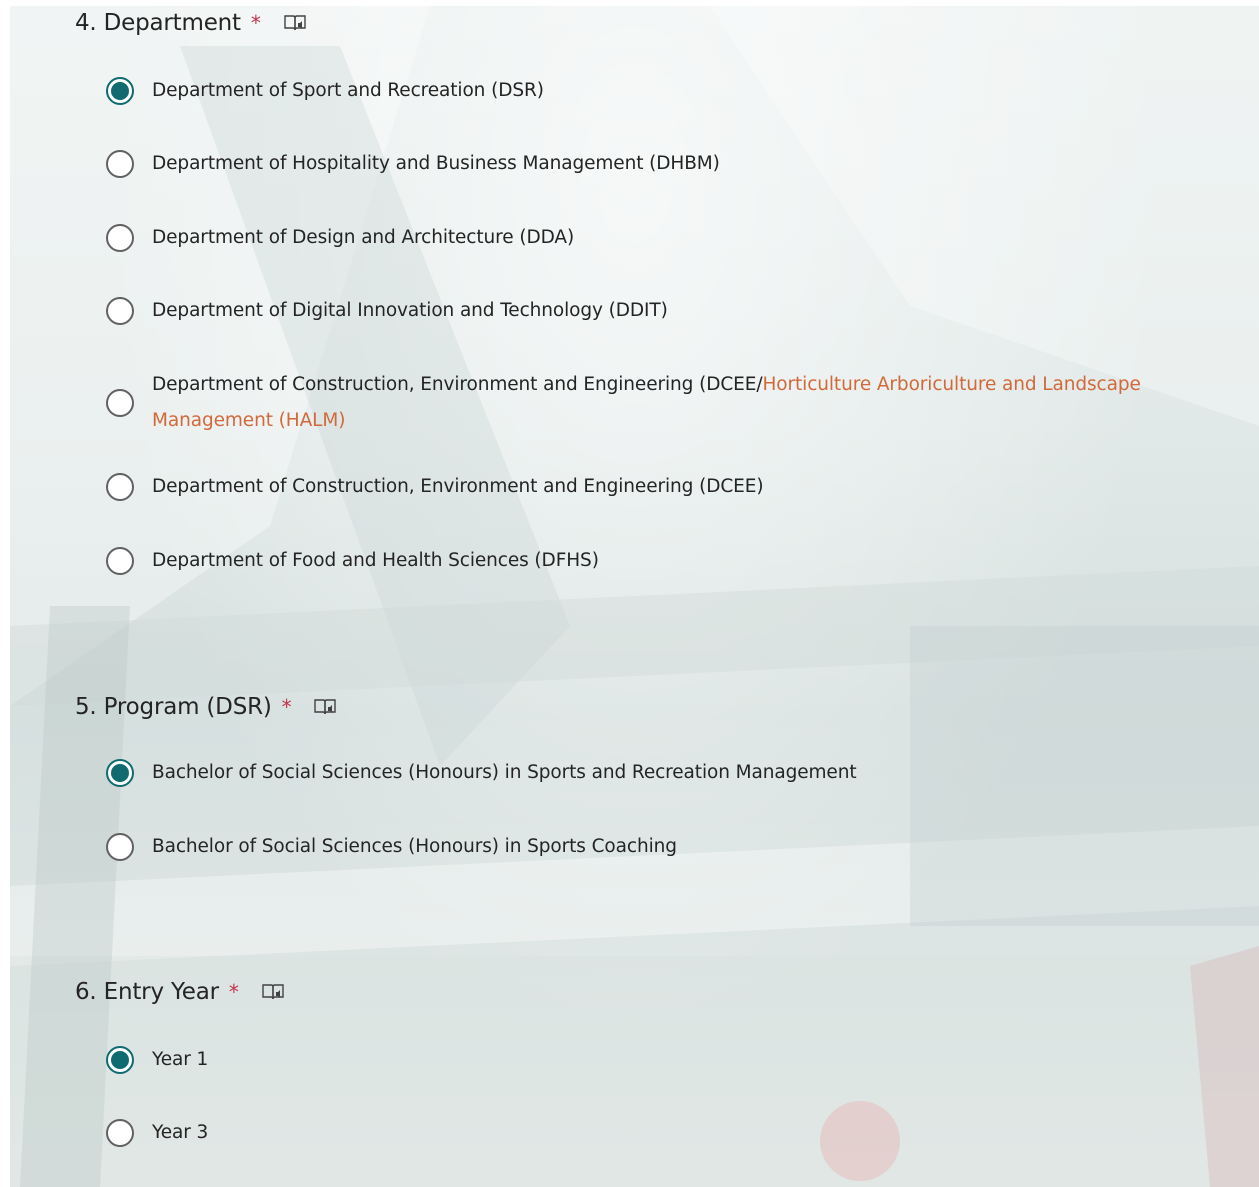 The height and width of the screenshot is (1187, 1259). I want to click on option-label-highlight-line2: Management (HALM), so click(249, 420).